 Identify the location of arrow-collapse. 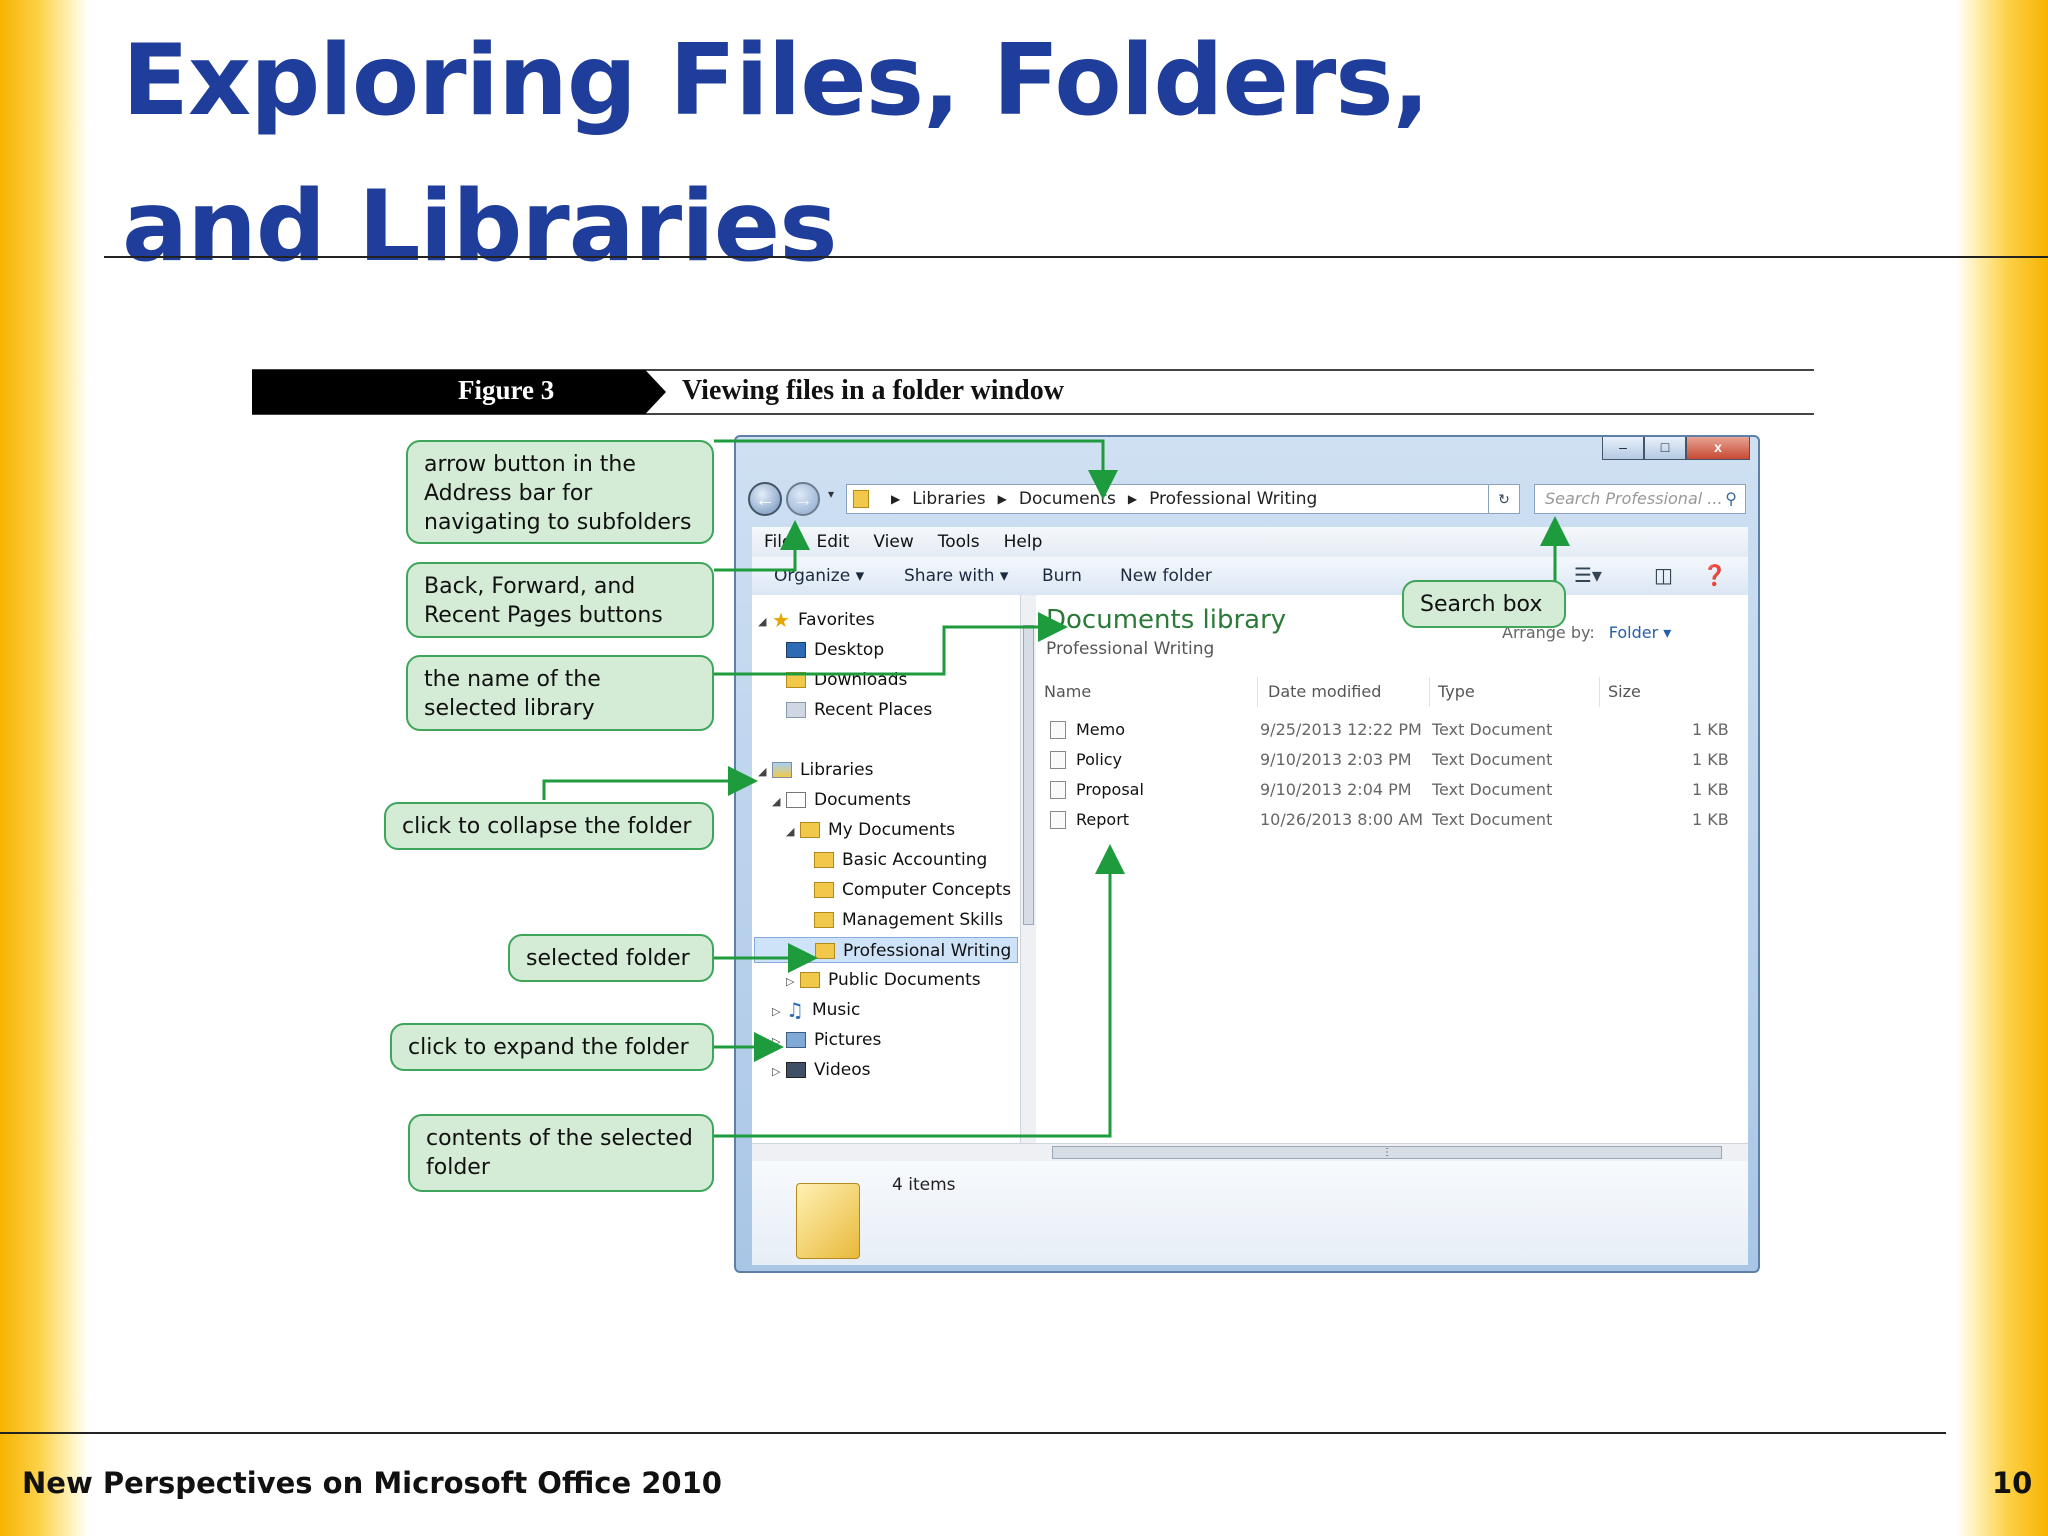
(650, 783).